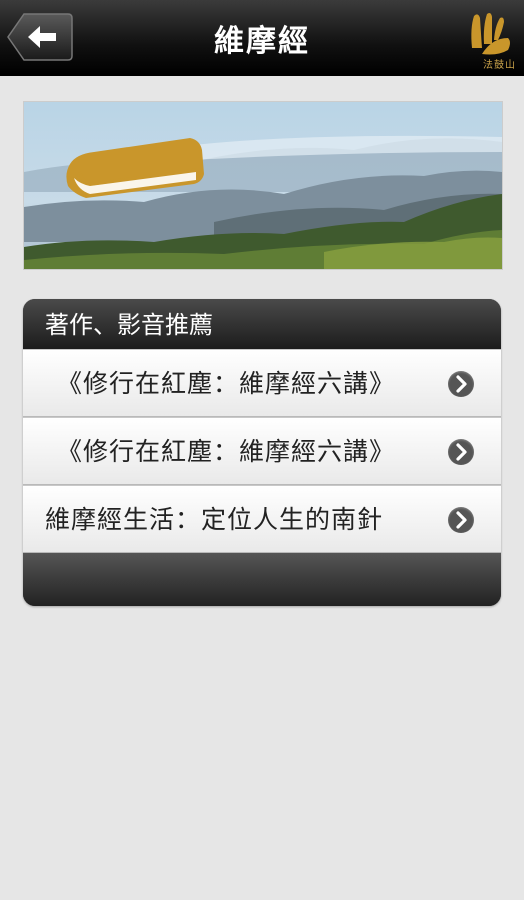 The image size is (524, 900). What do you see at coordinates (214, 519) in the screenshot?
I see `list-item-label: 維摩經生活：定位人生的南針` at bounding box center [214, 519].